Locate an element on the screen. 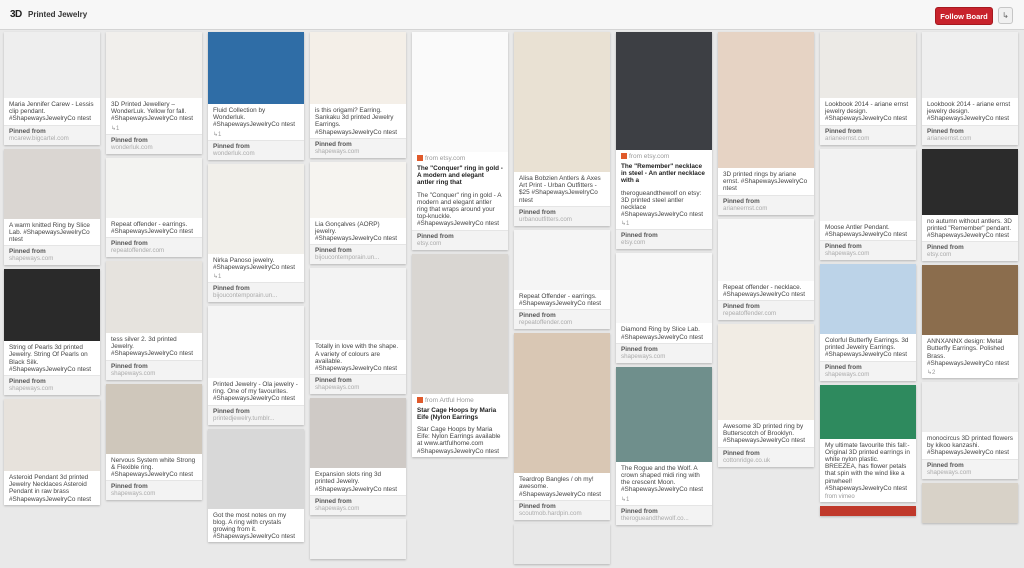 The height and width of the screenshot is (568, 1024). pin-source-link: from Artful Home is located at coordinates (460, 399).